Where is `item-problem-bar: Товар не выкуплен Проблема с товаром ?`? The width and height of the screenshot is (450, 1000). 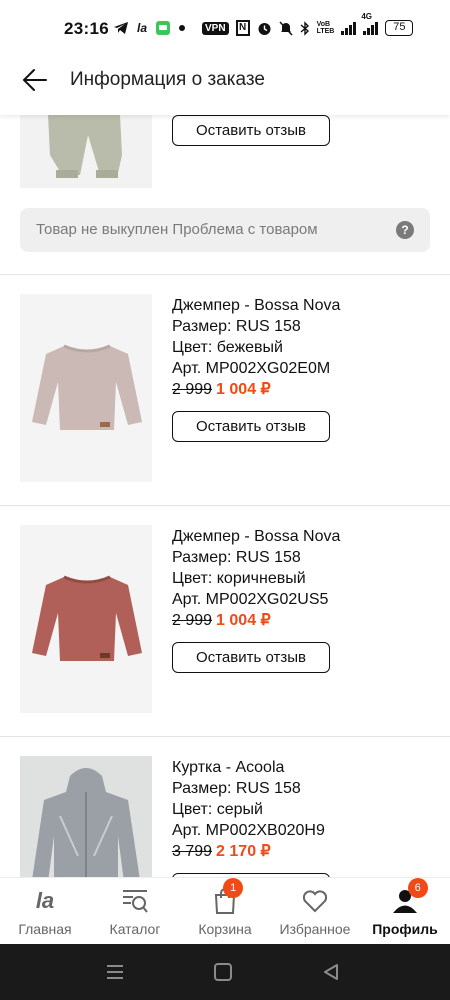
item-problem-bar: Товар не выкуплен Проблема с товаром ? is located at coordinates (225, 230).